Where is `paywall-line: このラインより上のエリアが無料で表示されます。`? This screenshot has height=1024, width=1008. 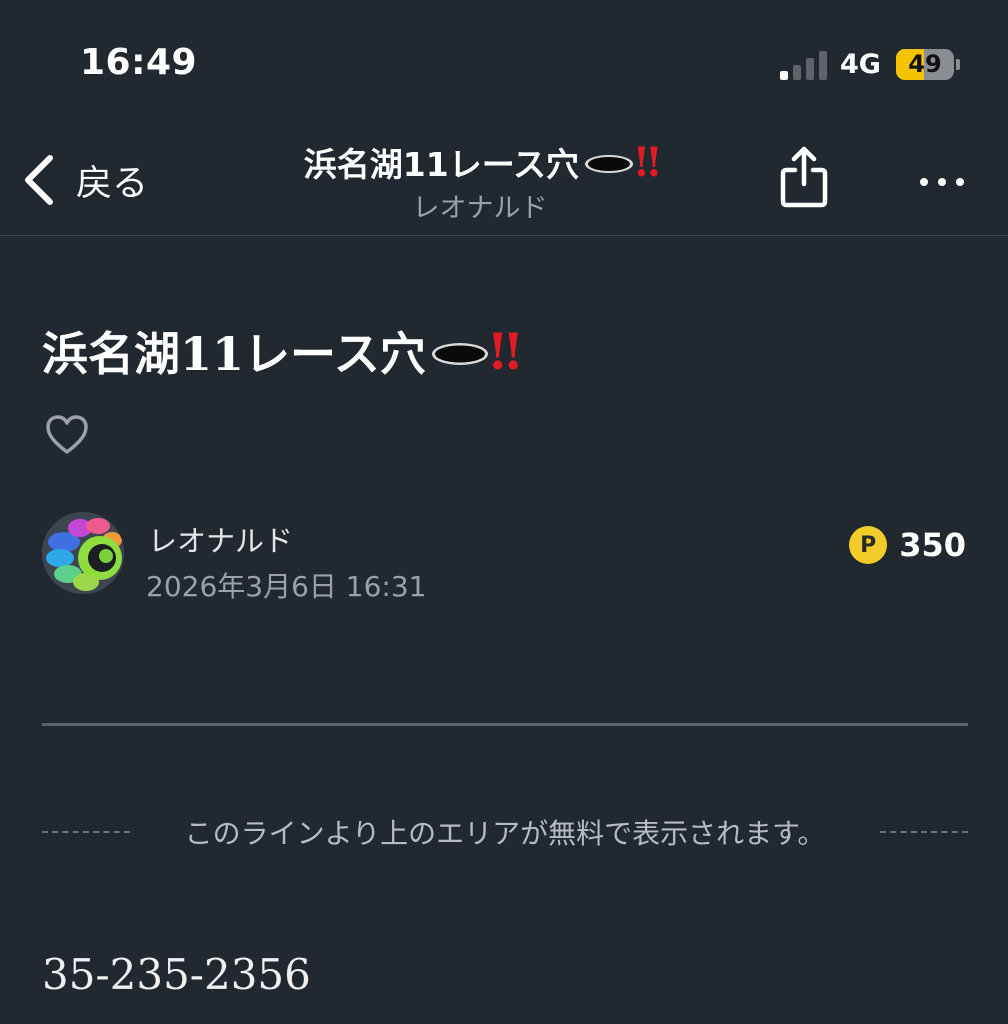
paywall-line: このラインより上のエリアが無料で表示されます。 is located at coordinates (505, 832).